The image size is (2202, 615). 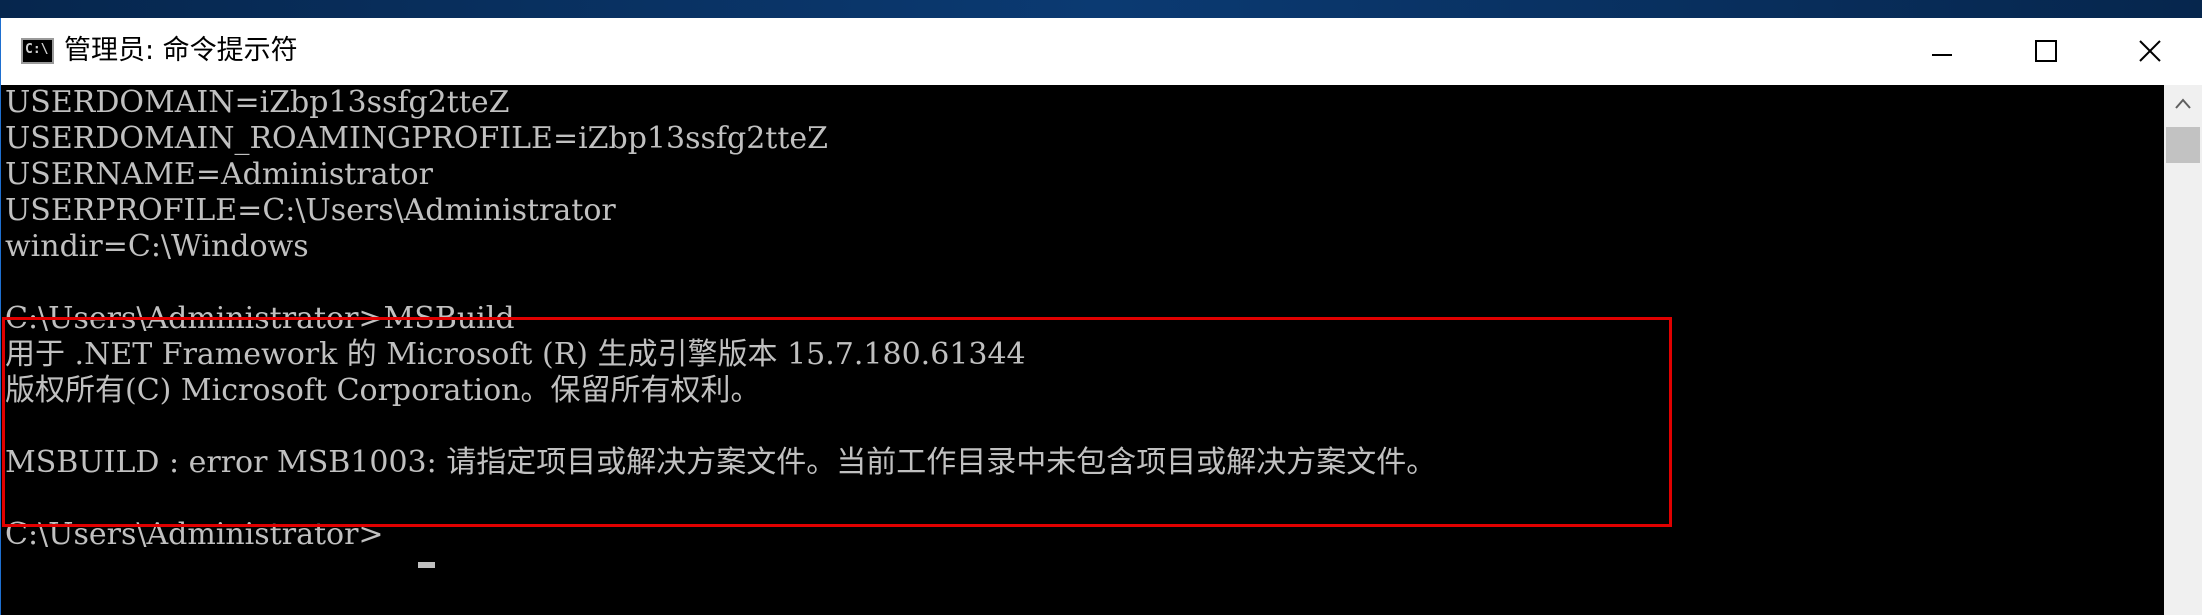 I want to click on console-line: USERPROFILE=C:\Users\Administrator, so click(x=310, y=210).